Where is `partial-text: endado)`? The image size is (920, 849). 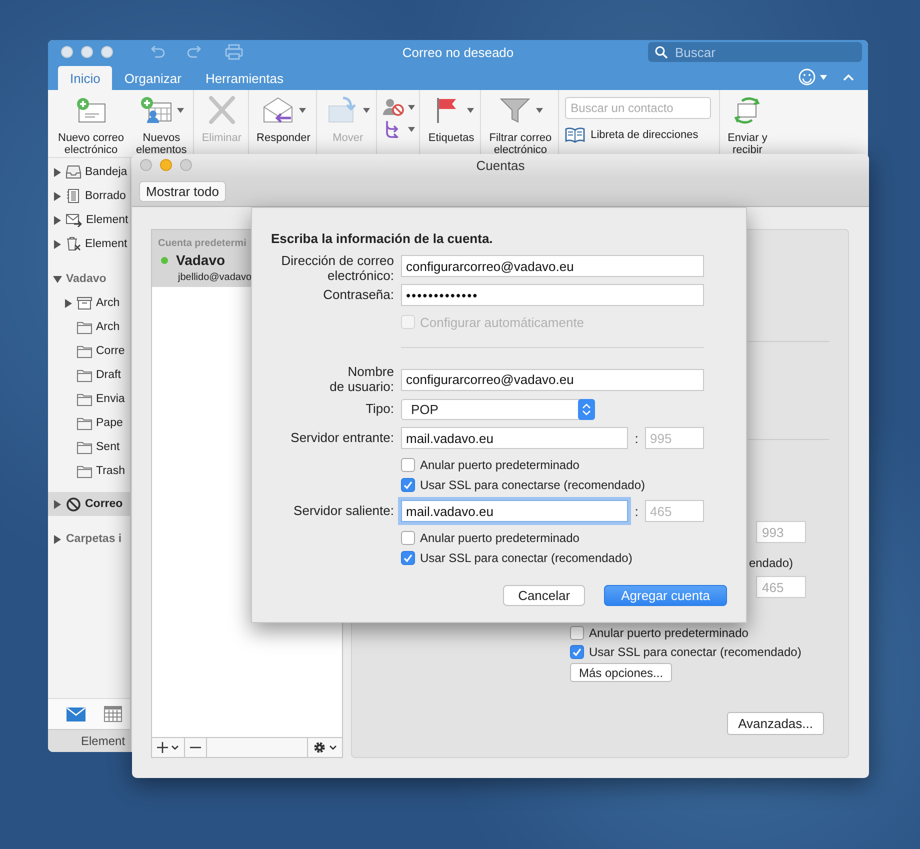
partial-text: endado) is located at coordinates (770, 563).